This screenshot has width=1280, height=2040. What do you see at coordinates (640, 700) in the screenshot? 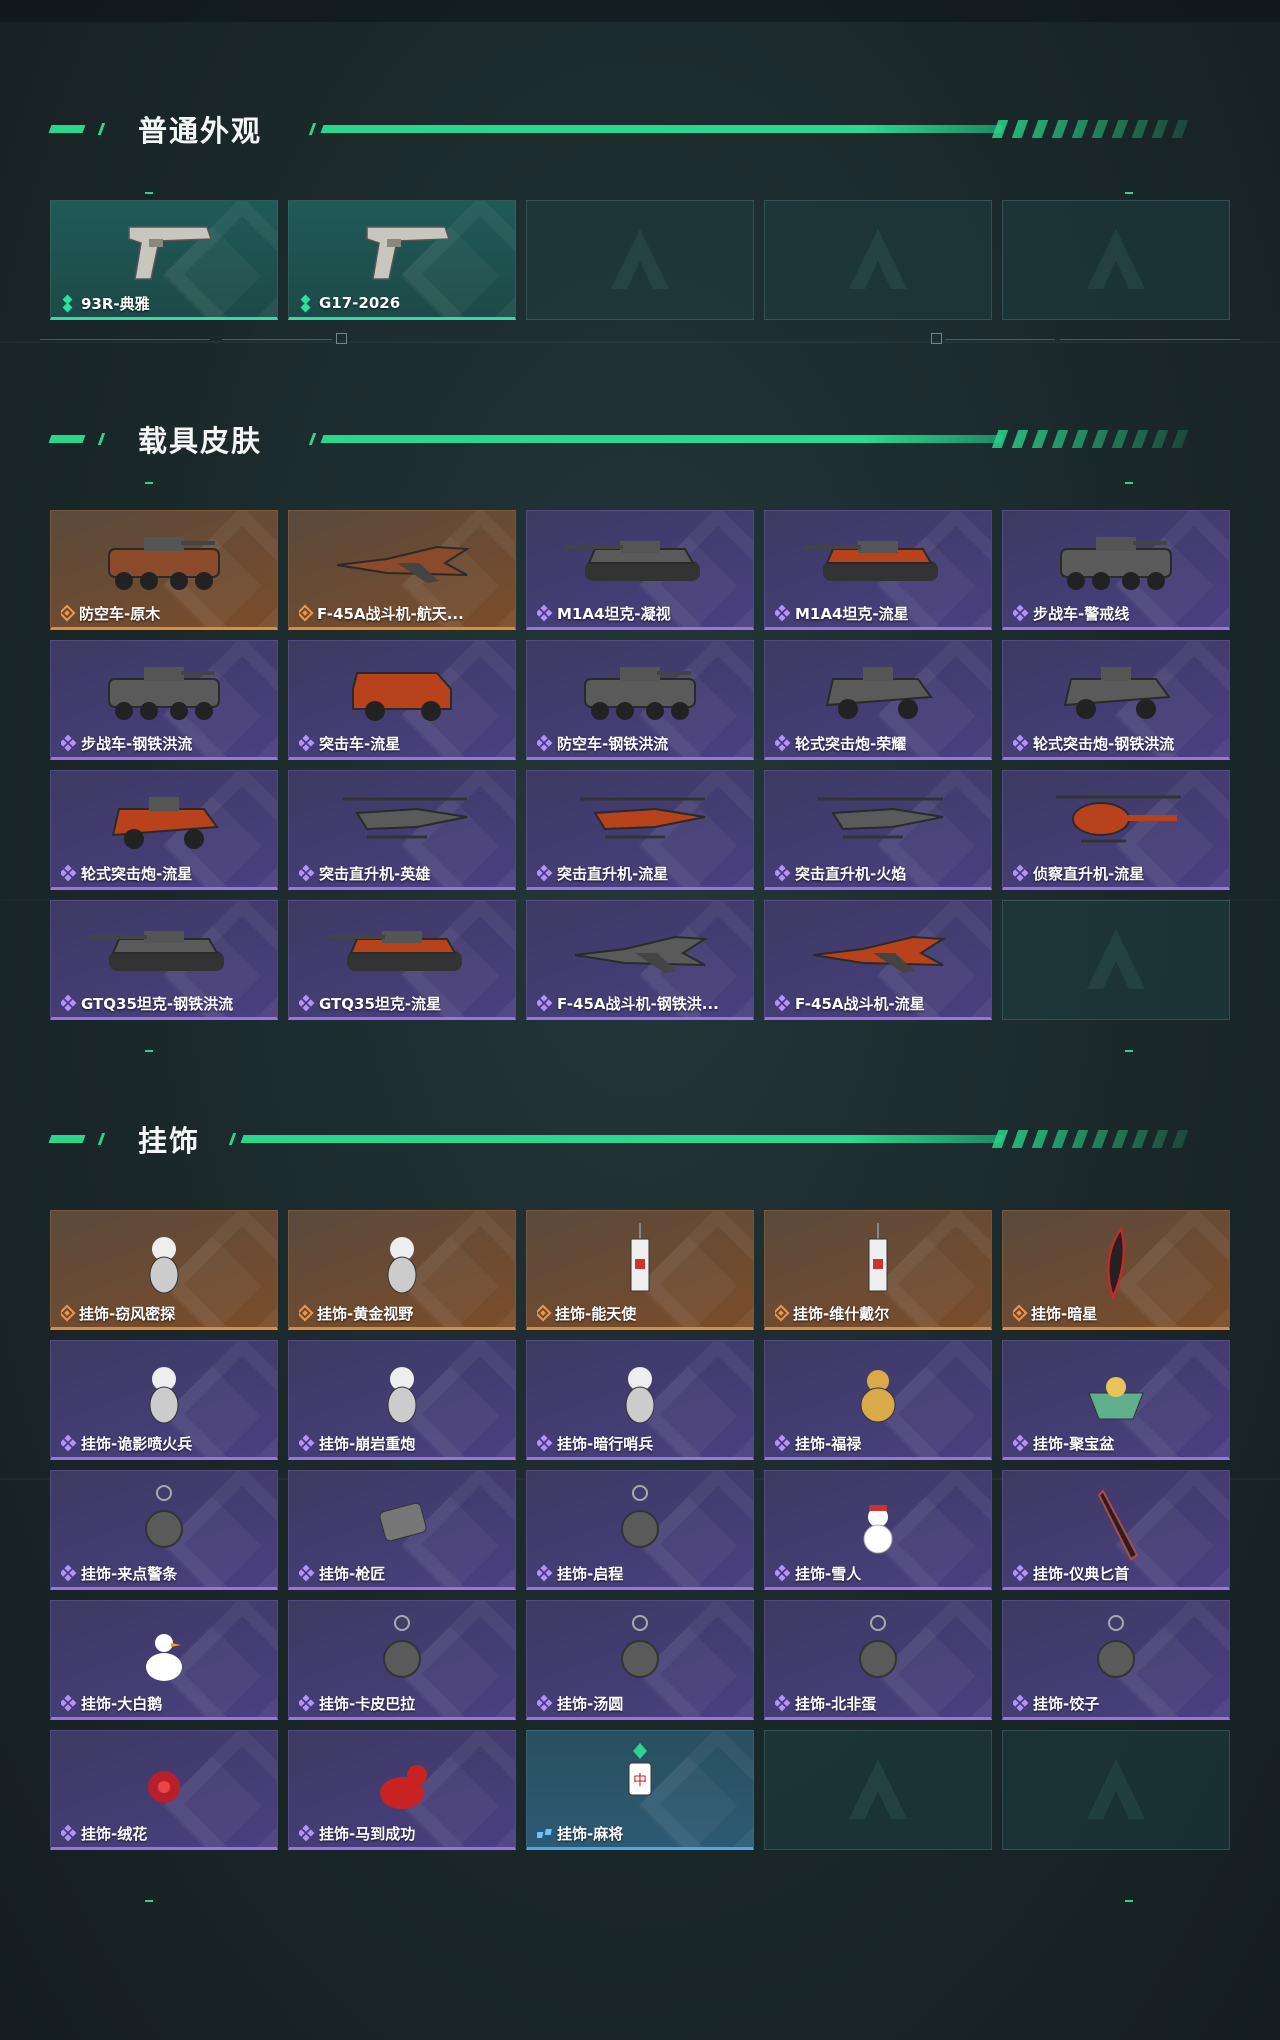
I see `item-card: 防空车-钢铁洪流` at bounding box center [640, 700].